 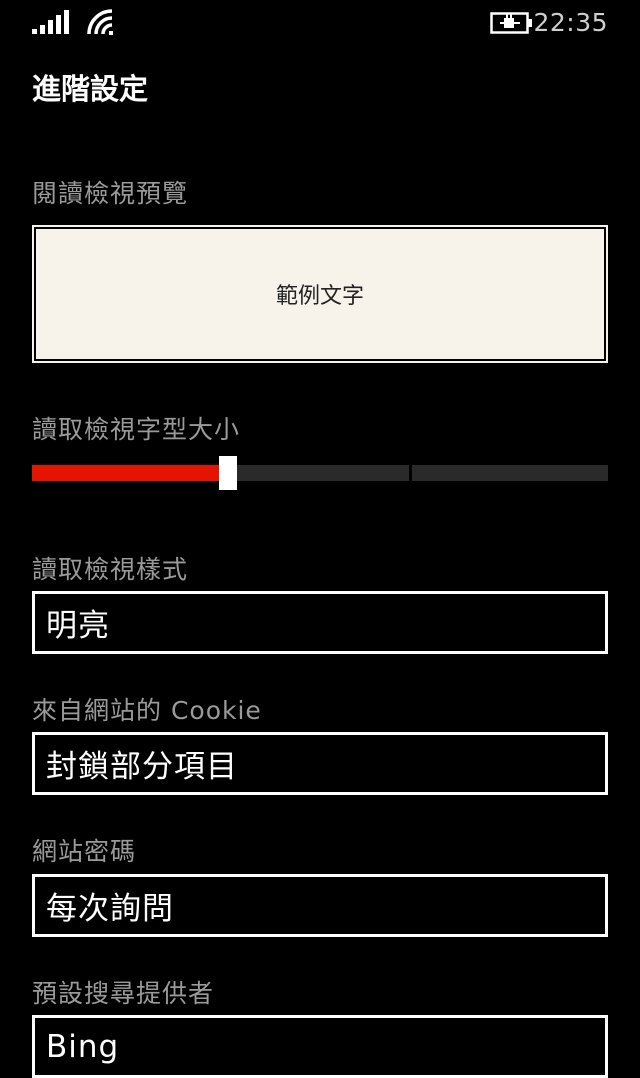 What do you see at coordinates (320, 473) in the screenshot?
I see `font-size-slider` at bounding box center [320, 473].